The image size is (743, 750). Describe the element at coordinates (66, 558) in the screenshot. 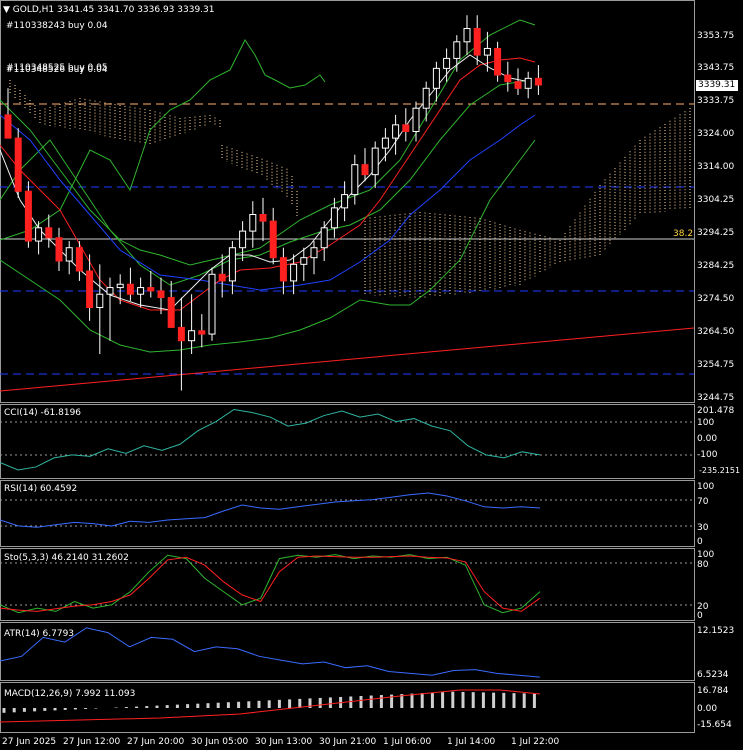

I see `stochastic-title: Sto(5,3,3) 46.2140 31.2602` at that location.